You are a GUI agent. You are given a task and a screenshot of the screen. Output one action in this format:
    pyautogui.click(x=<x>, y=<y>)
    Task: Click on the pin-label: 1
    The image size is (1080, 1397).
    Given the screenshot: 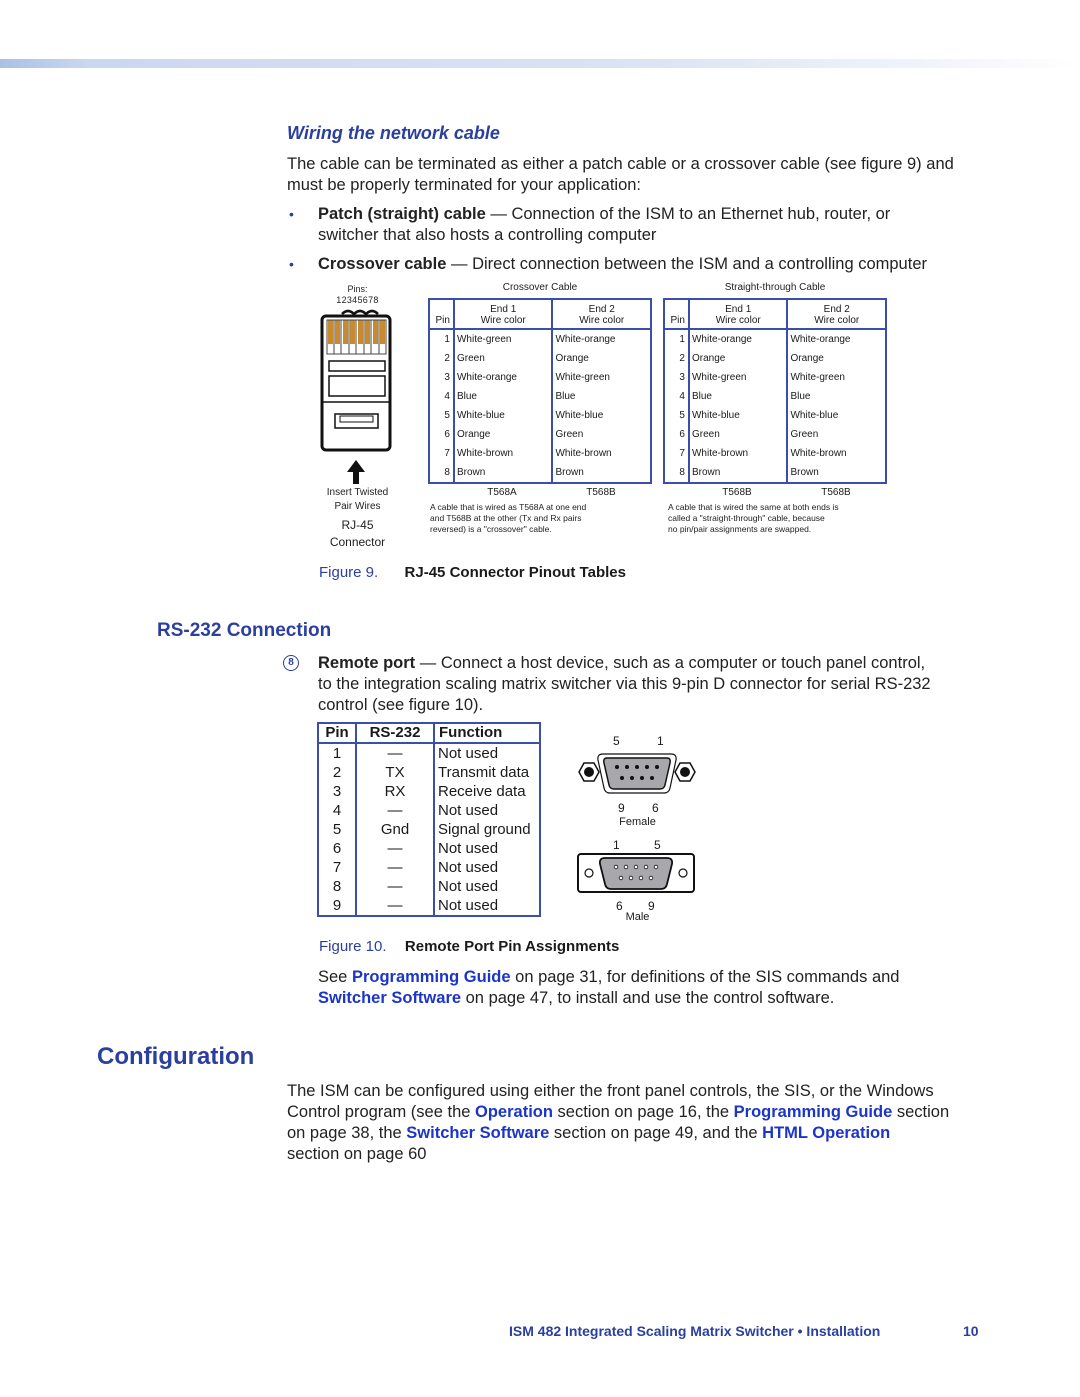 What is the action you would take?
    pyautogui.click(x=660, y=741)
    